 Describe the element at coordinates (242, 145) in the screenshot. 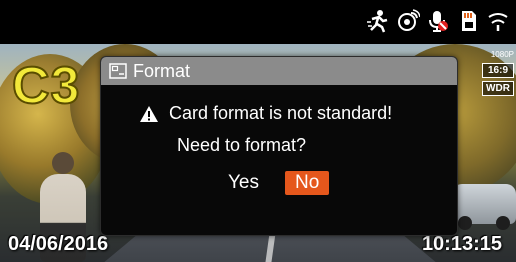

I see `message-line-2: Need to format?` at that location.